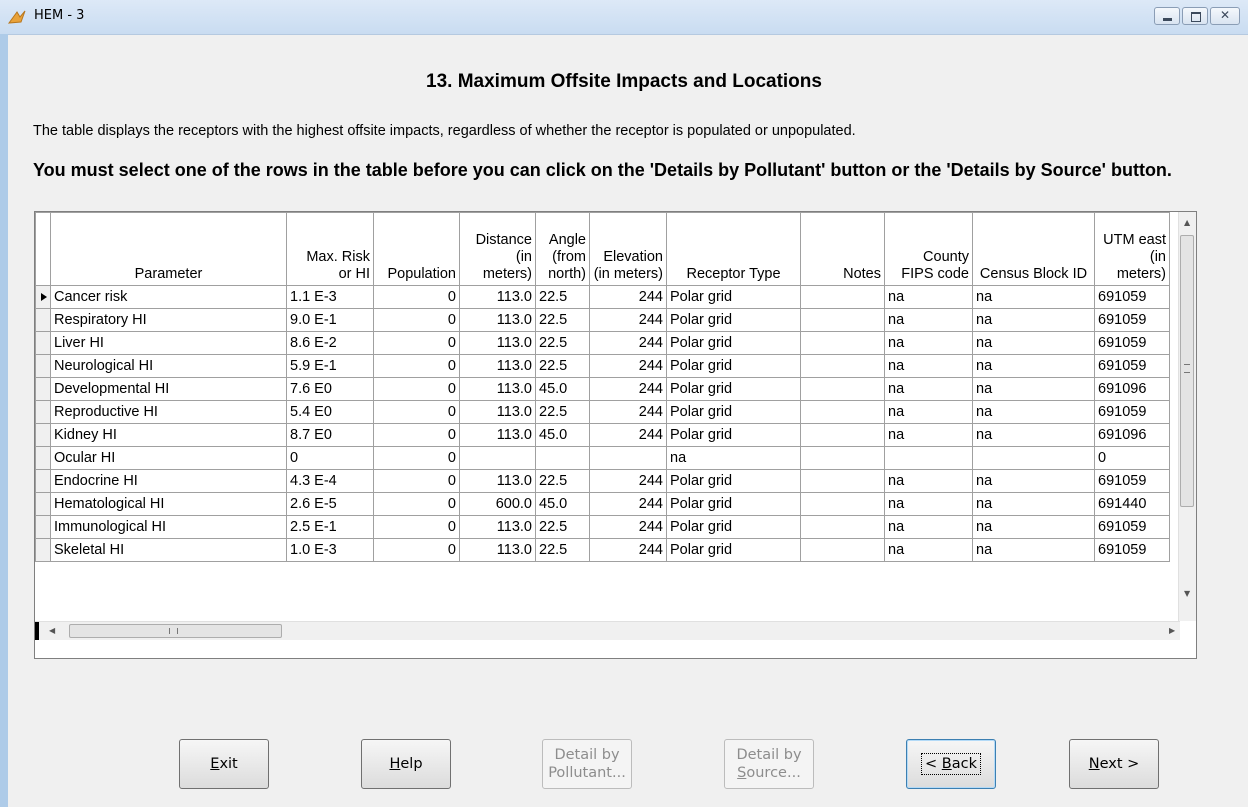 The width and height of the screenshot is (1248, 807). I want to click on column-header-angle: Angle (from north), so click(562, 249).